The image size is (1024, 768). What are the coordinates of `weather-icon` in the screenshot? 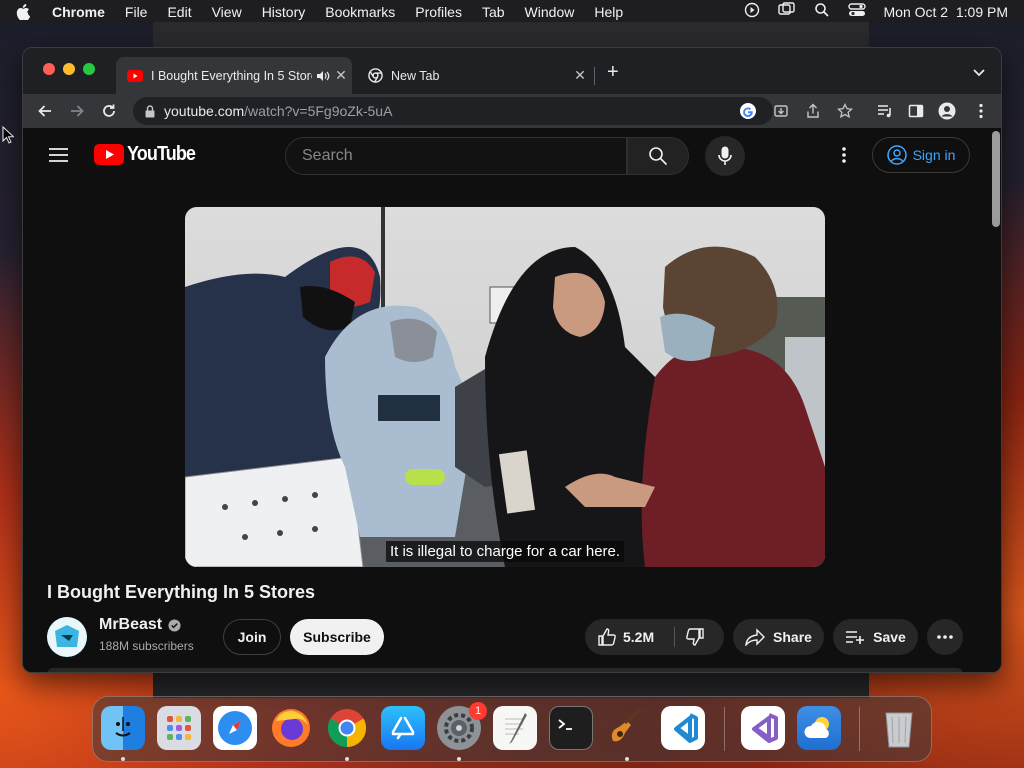 It's located at (819, 728).